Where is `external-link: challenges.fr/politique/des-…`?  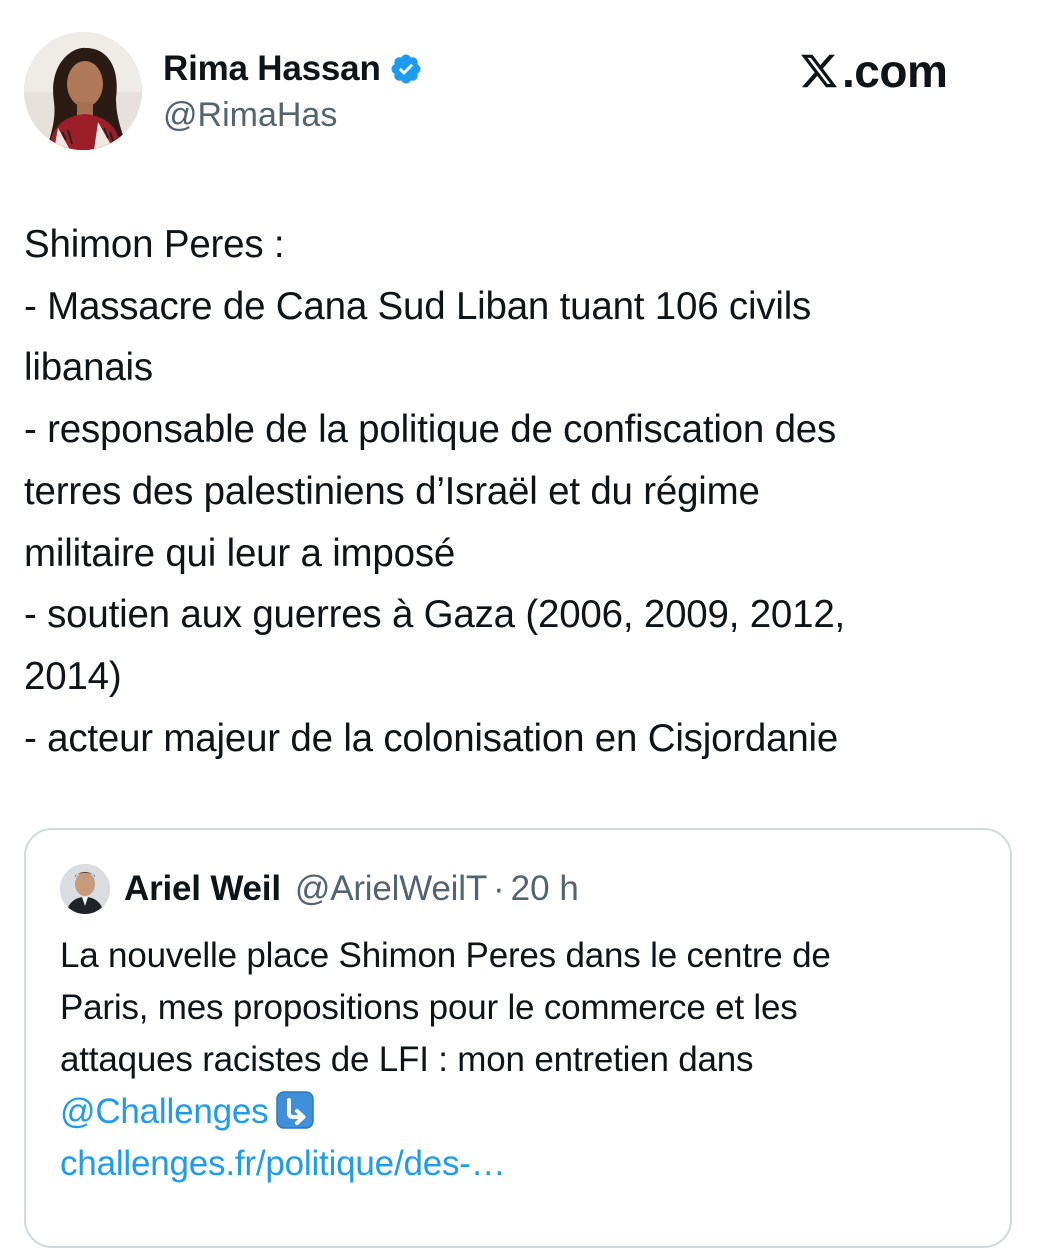
external-link: challenges.fr/politique/des-… is located at coordinates (530, 1164).